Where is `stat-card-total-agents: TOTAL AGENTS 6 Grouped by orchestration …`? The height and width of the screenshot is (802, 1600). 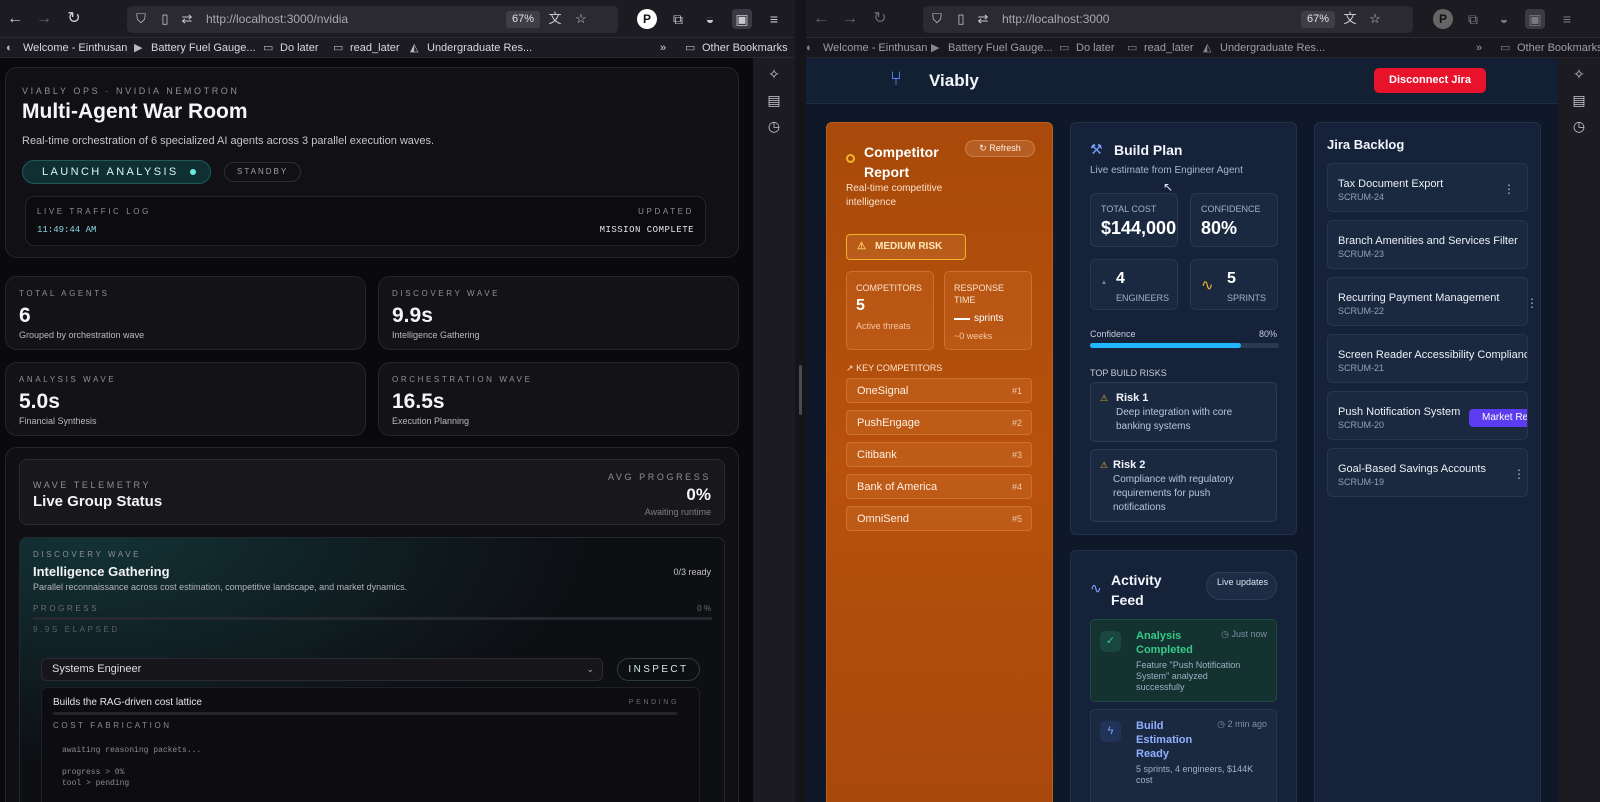 stat-card-total-agents: TOTAL AGENTS 6 Grouped by orchestration … is located at coordinates (185, 313).